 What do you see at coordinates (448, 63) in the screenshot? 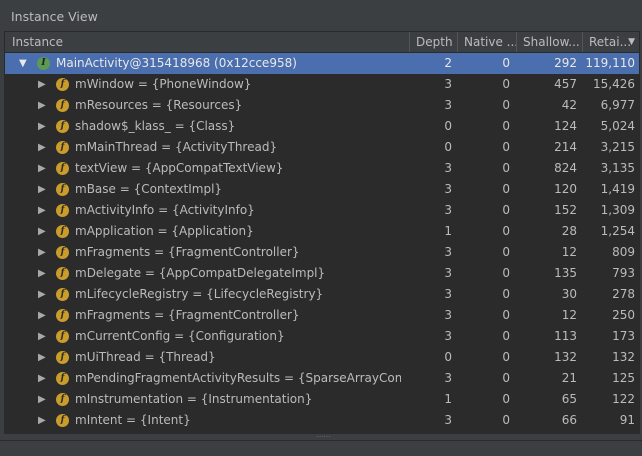
I see `row-depth-value: 2` at bounding box center [448, 63].